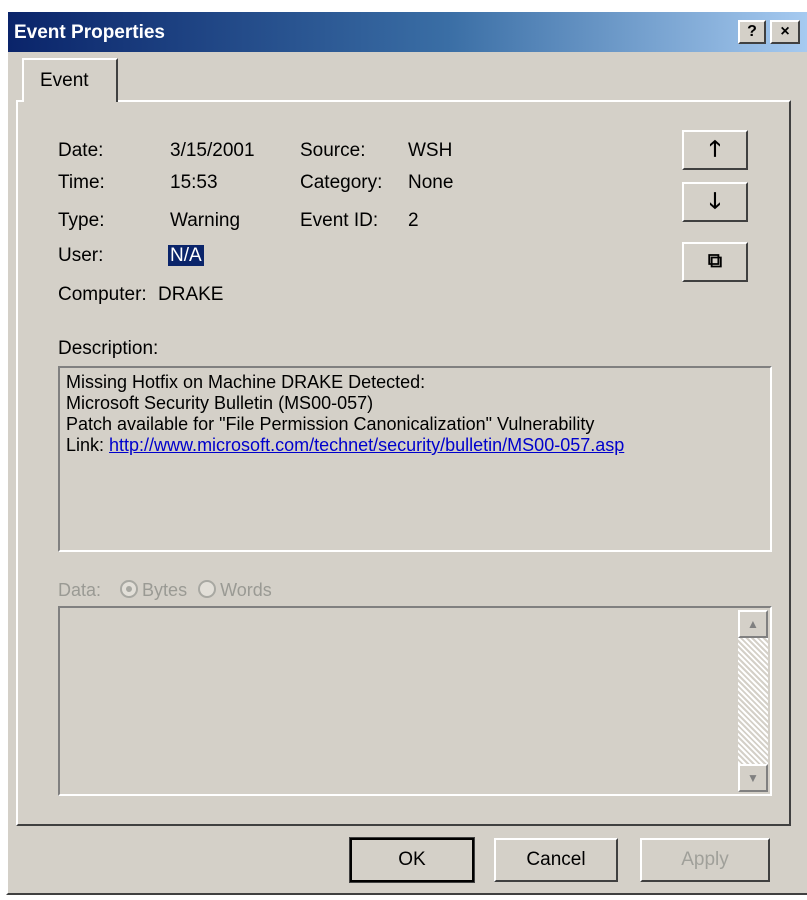  What do you see at coordinates (556, 860) in the screenshot?
I see `cancel-button: Cancel` at bounding box center [556, 860].